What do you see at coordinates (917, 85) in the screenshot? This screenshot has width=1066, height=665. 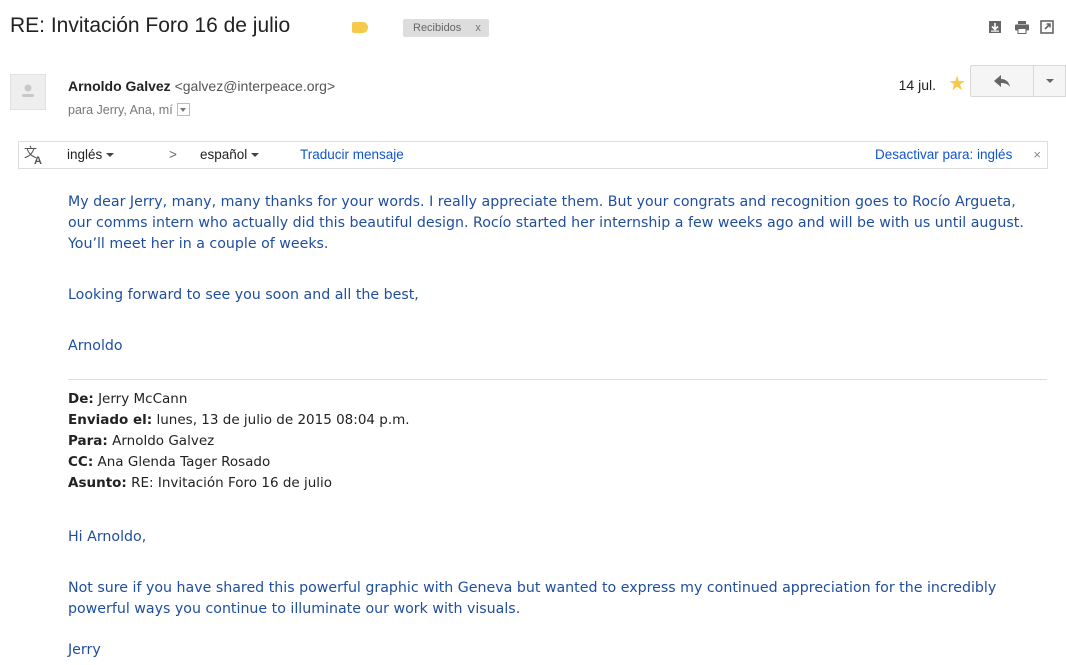 I see `email-date: 14 jul.` at bounding box center [917, 85].